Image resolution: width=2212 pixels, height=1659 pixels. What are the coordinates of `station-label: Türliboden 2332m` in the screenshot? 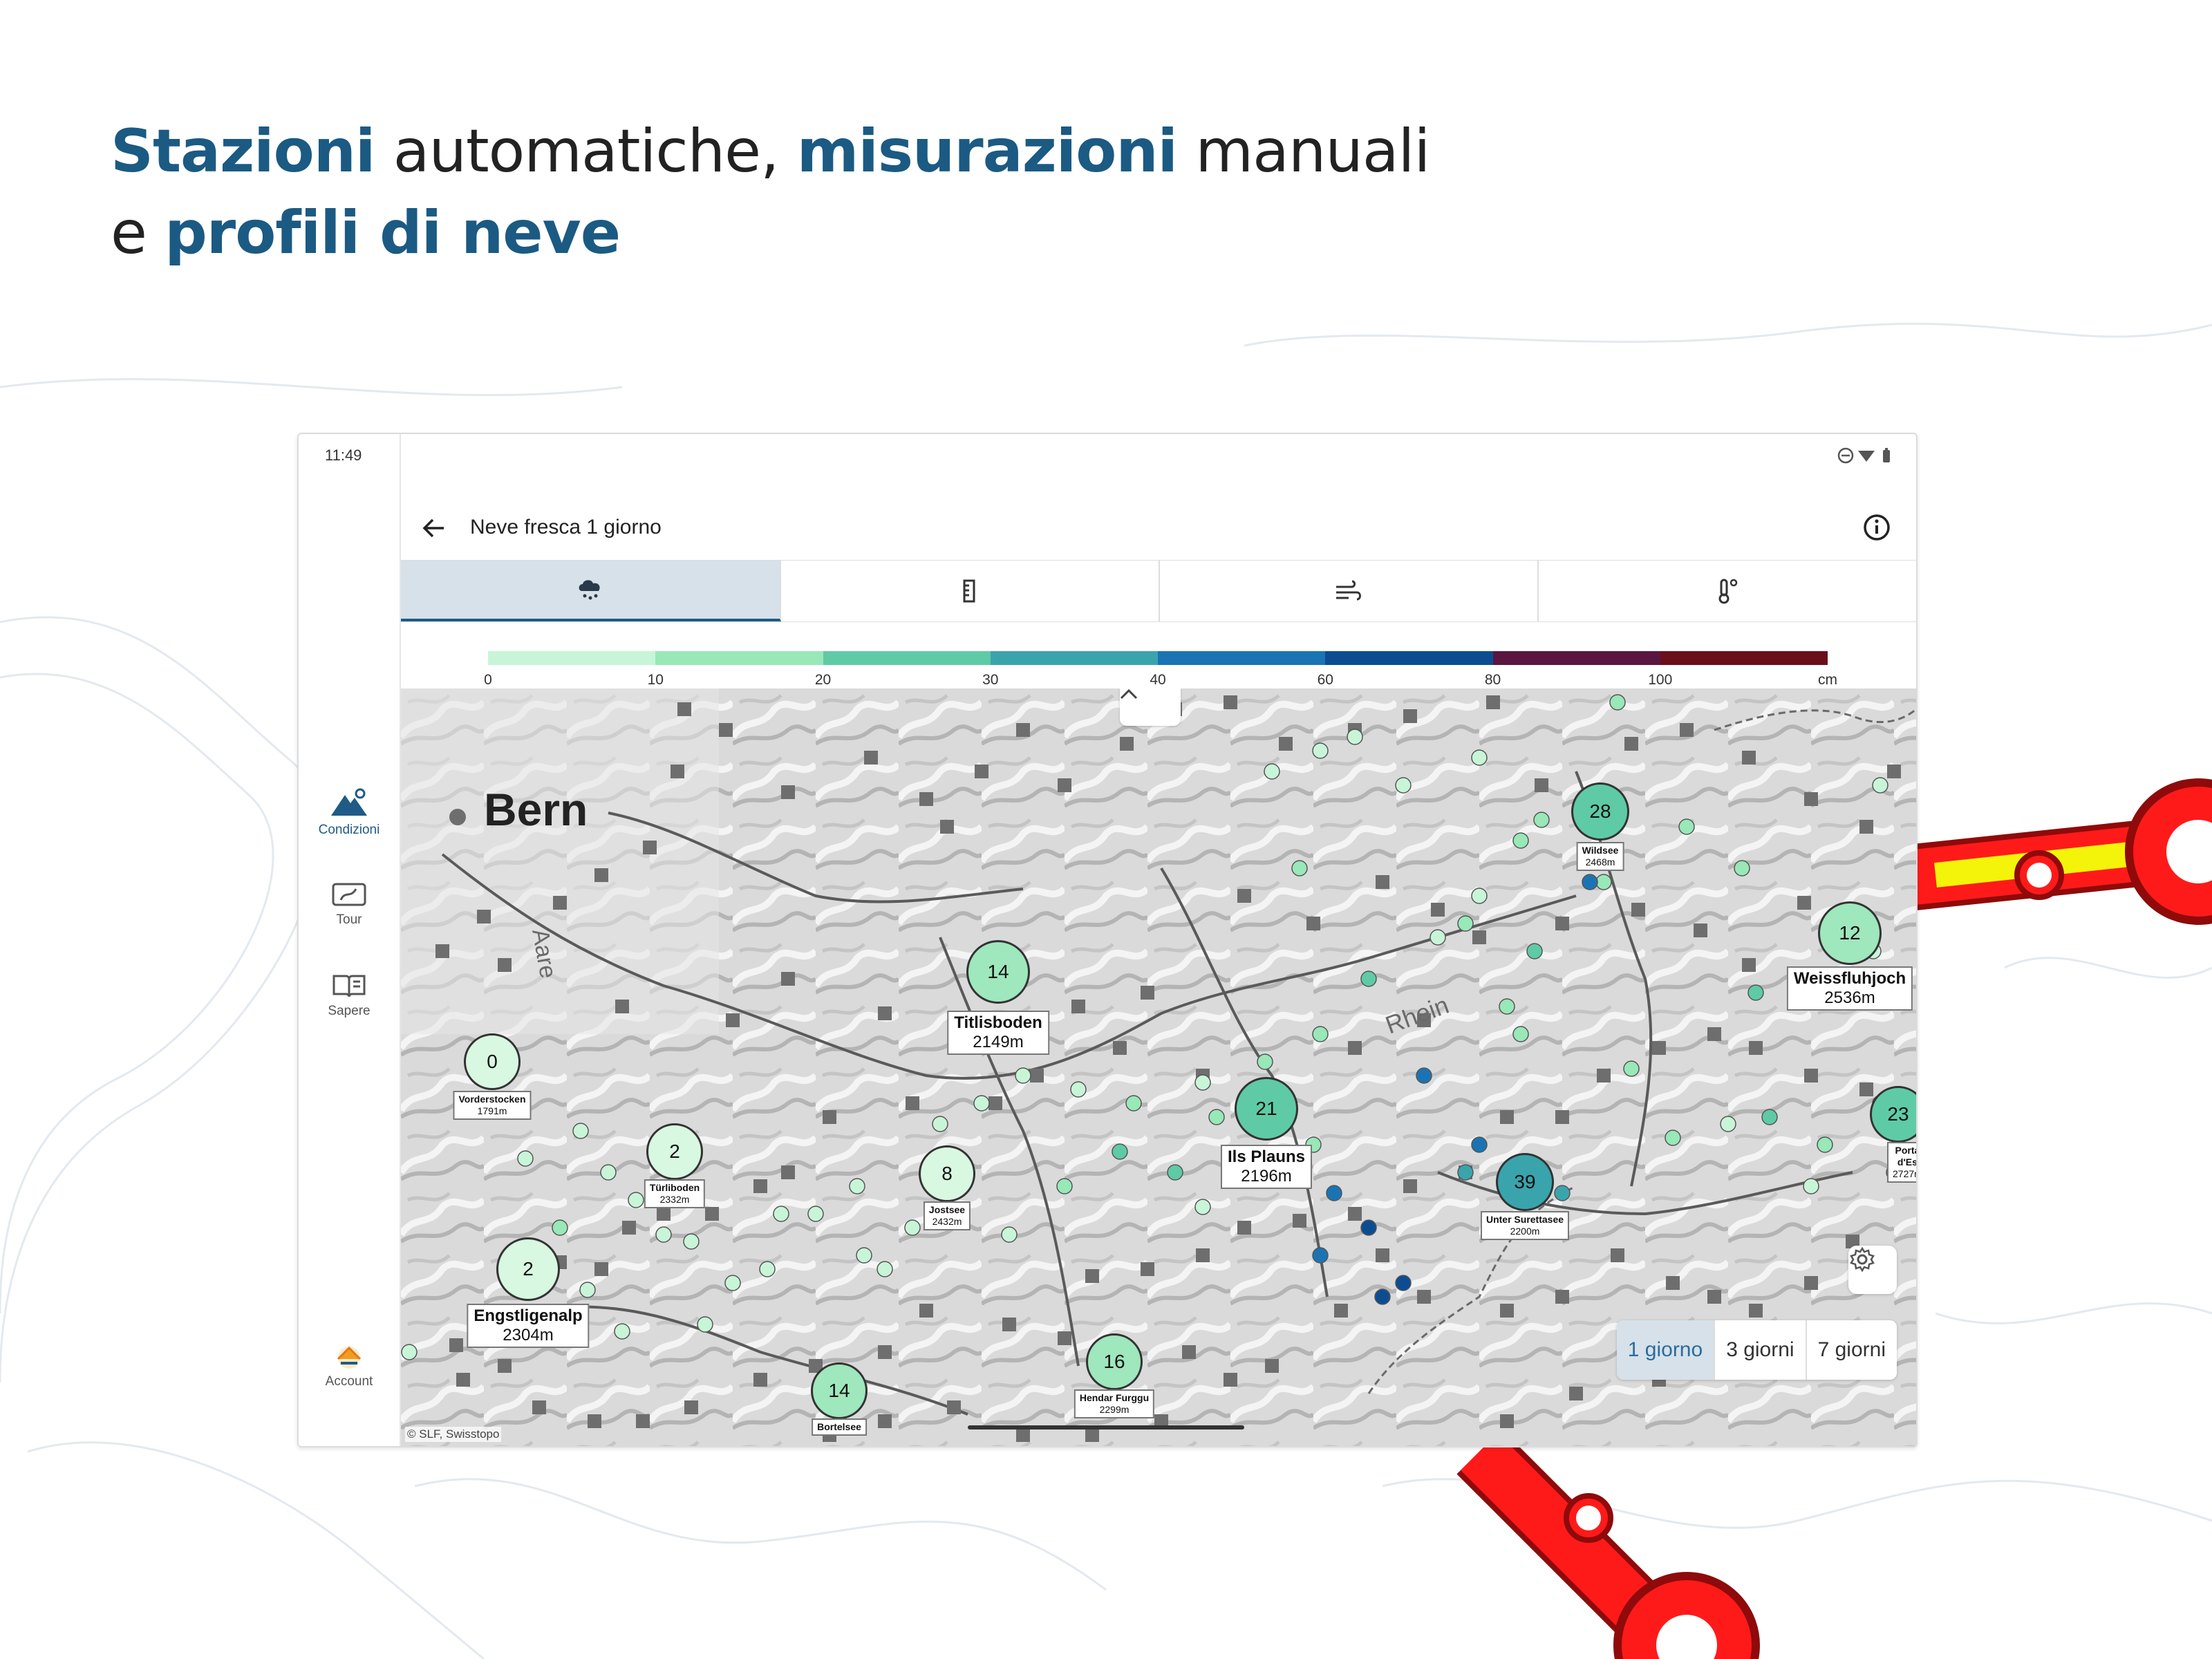 It's located at (675, 1193).